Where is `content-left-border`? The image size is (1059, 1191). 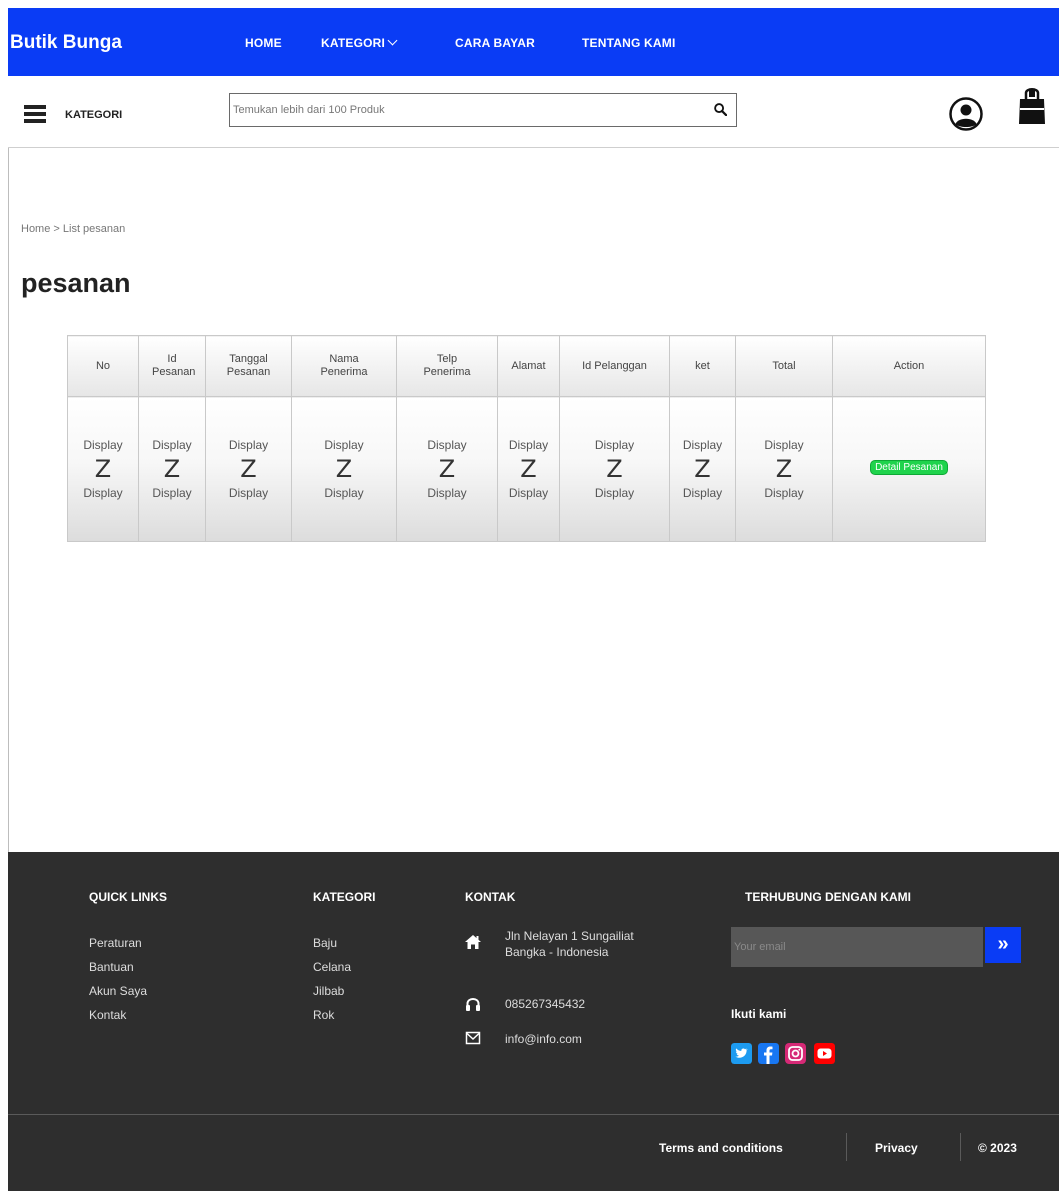 content-left-border is located at coordinates (8, 500).